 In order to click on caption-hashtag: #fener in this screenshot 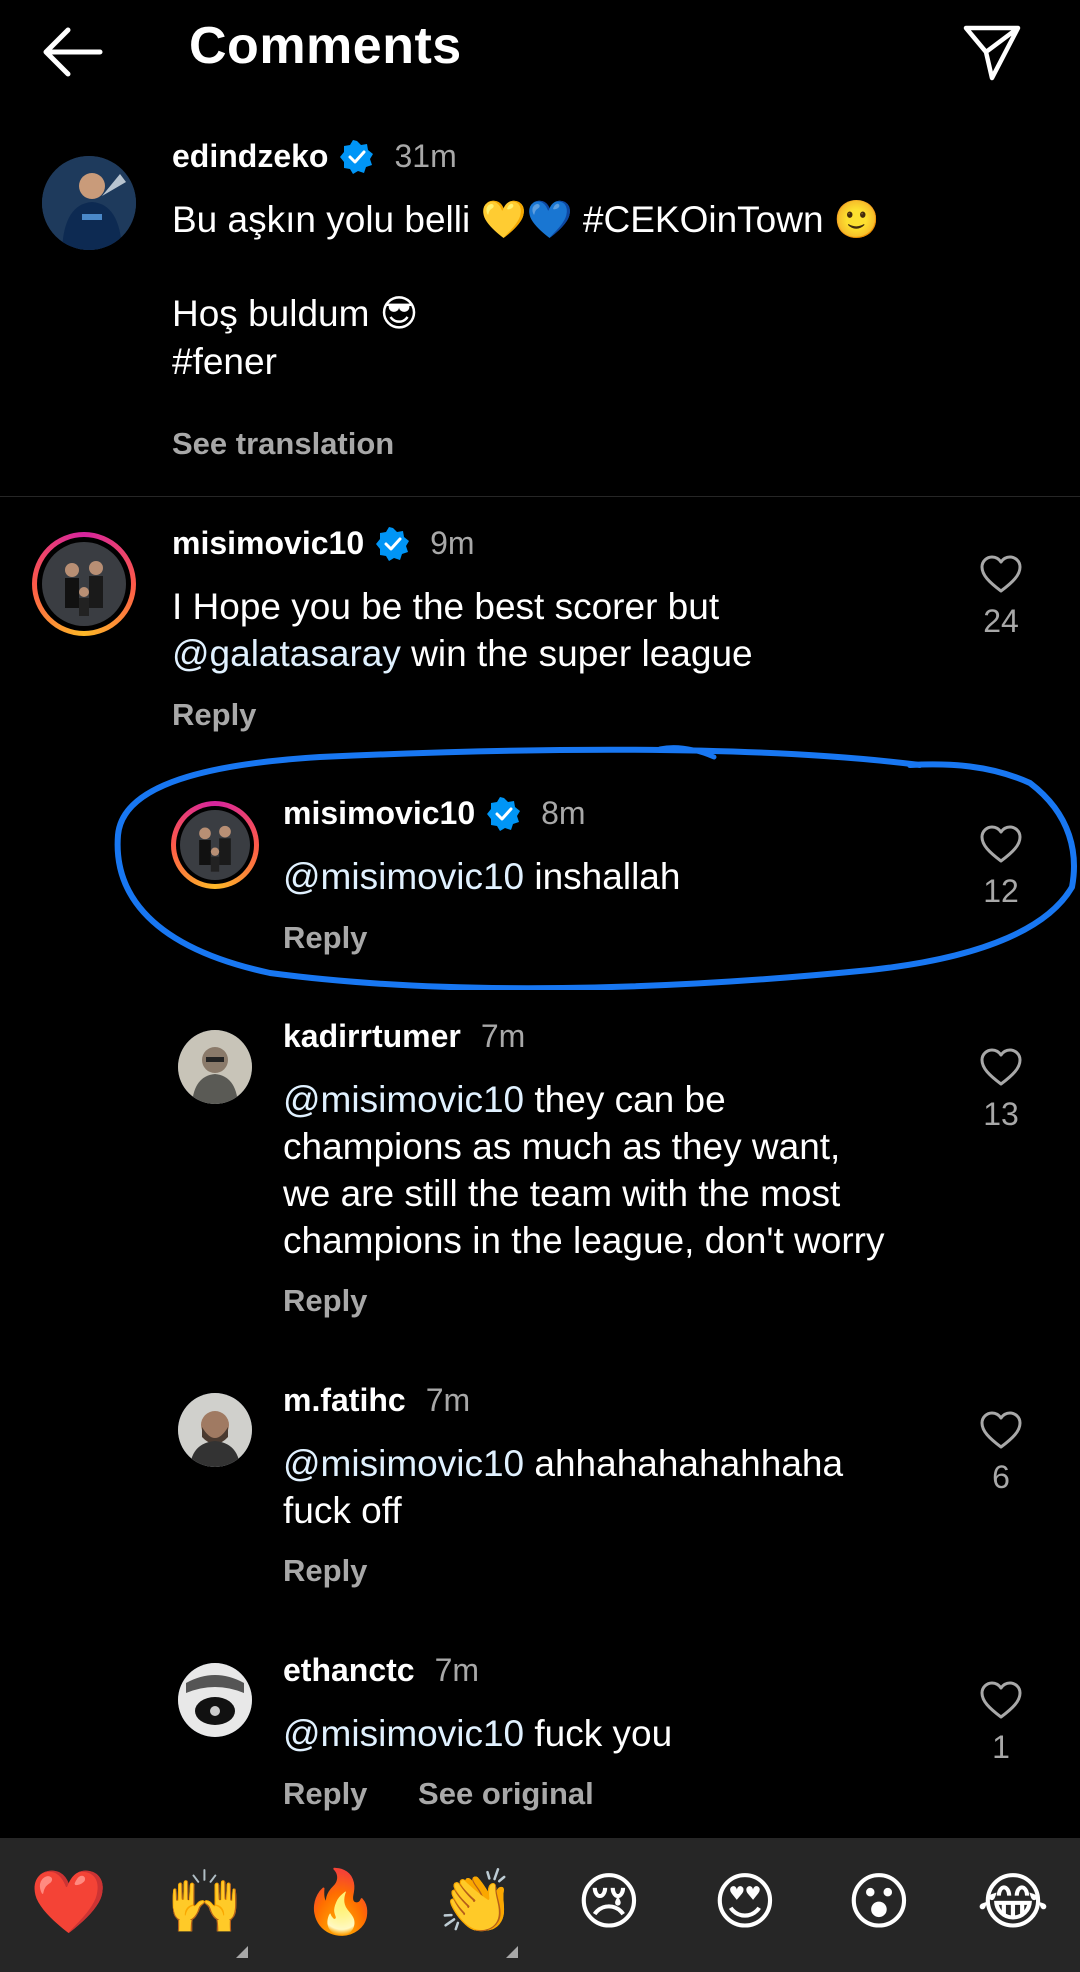, I will do `click(224, 361)`.